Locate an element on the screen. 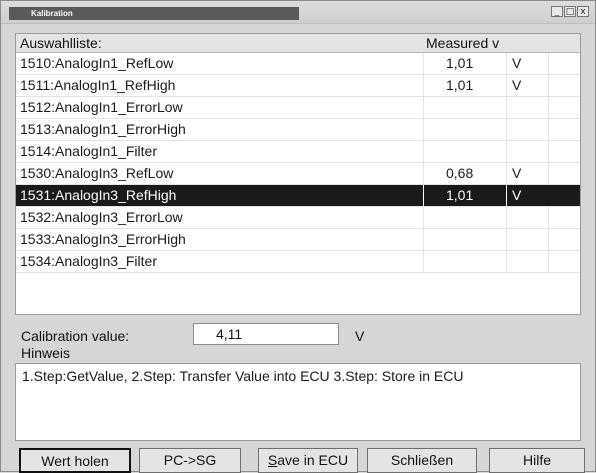  list-item: 1533:AnalogIn3_ErrorHigh is located at coordinates (298, 240).